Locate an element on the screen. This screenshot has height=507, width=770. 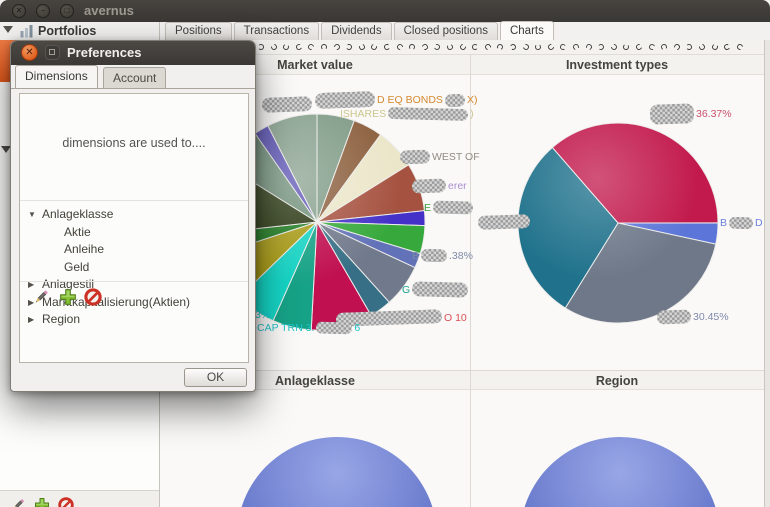
pie-shine is located at coordinates (618, 223).